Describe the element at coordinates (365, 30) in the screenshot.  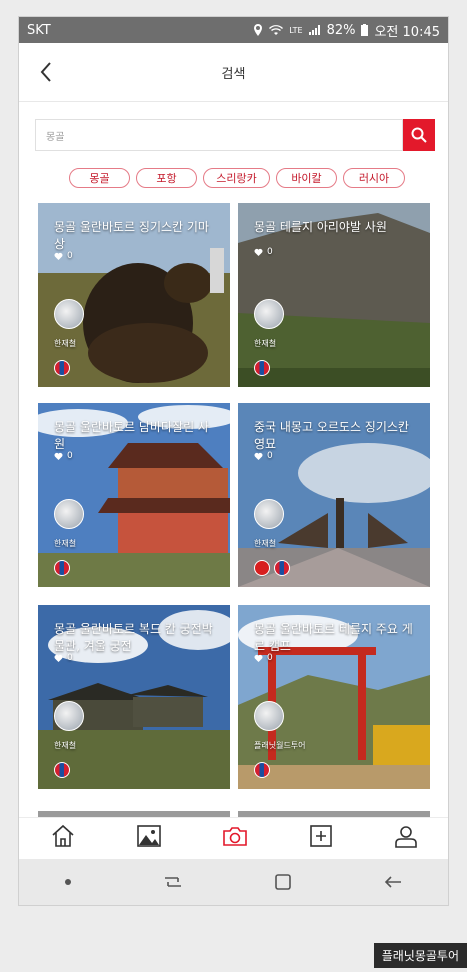
I see `battery-icon` at that location.